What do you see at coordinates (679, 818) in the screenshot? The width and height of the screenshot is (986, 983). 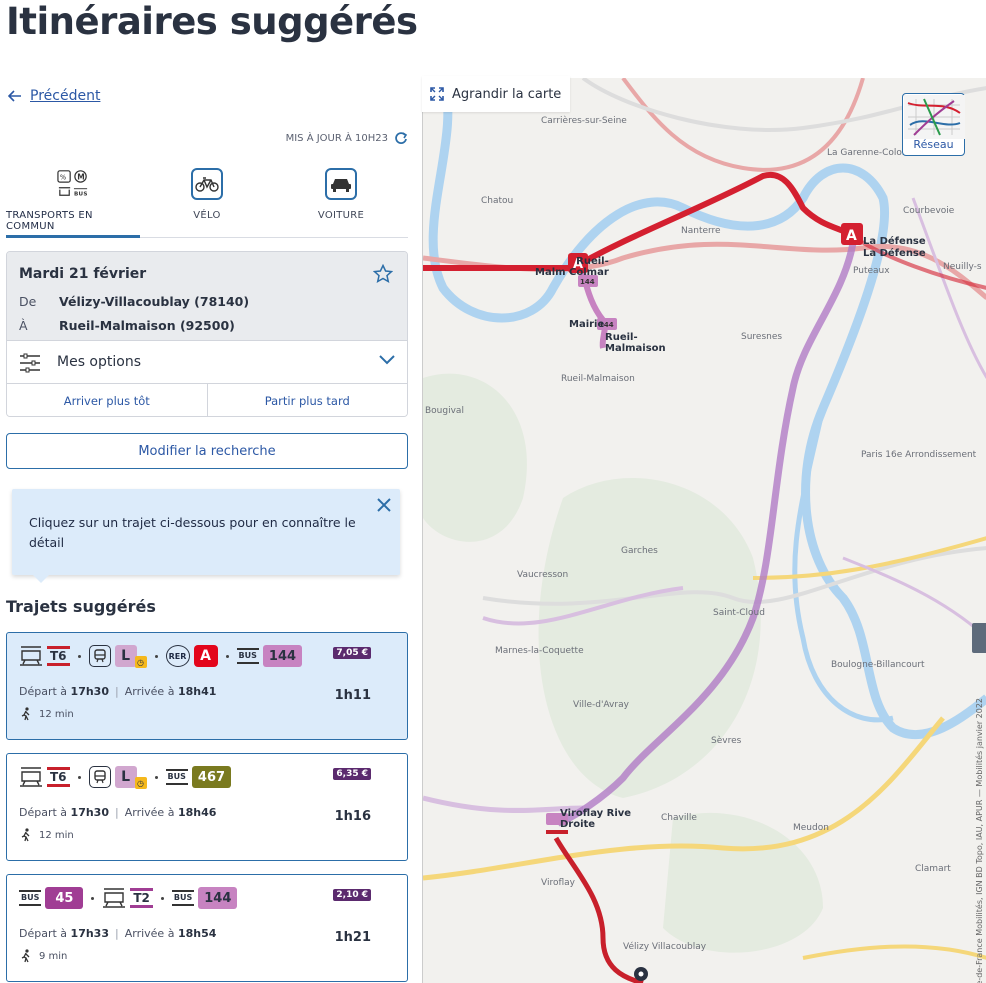 I see `place-label: Chaville` at bounding box center [679, 818].